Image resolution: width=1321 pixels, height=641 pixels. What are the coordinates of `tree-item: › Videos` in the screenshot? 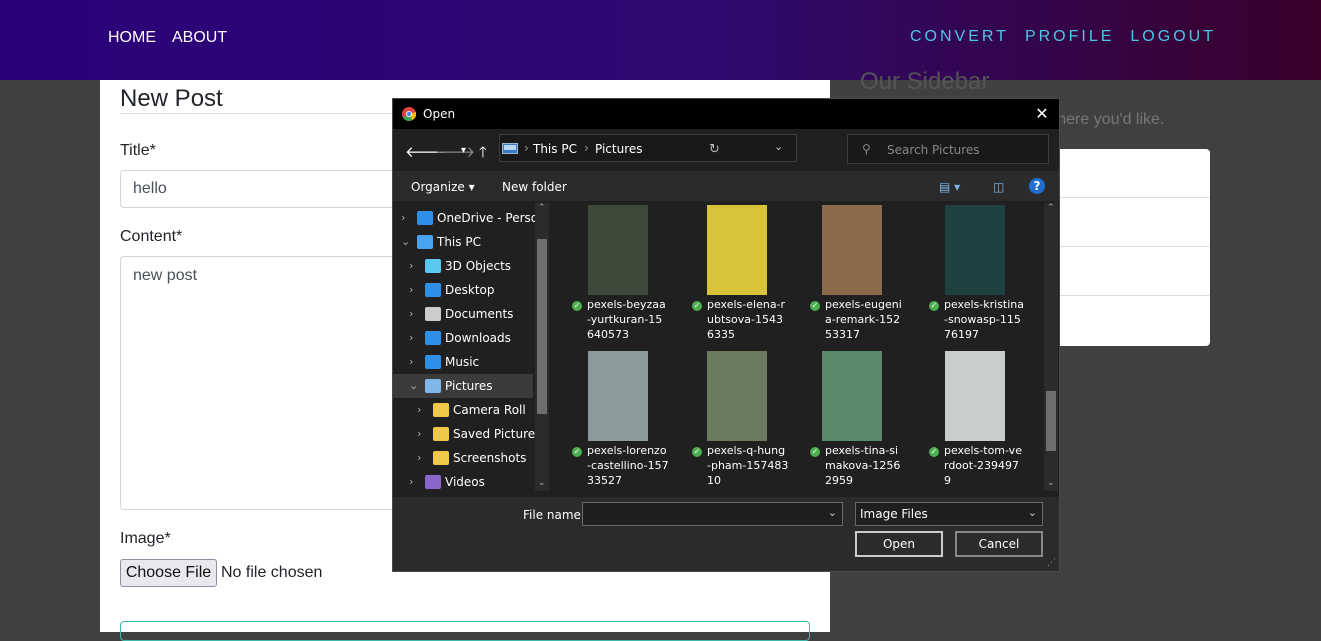 It's located at (463, 480).